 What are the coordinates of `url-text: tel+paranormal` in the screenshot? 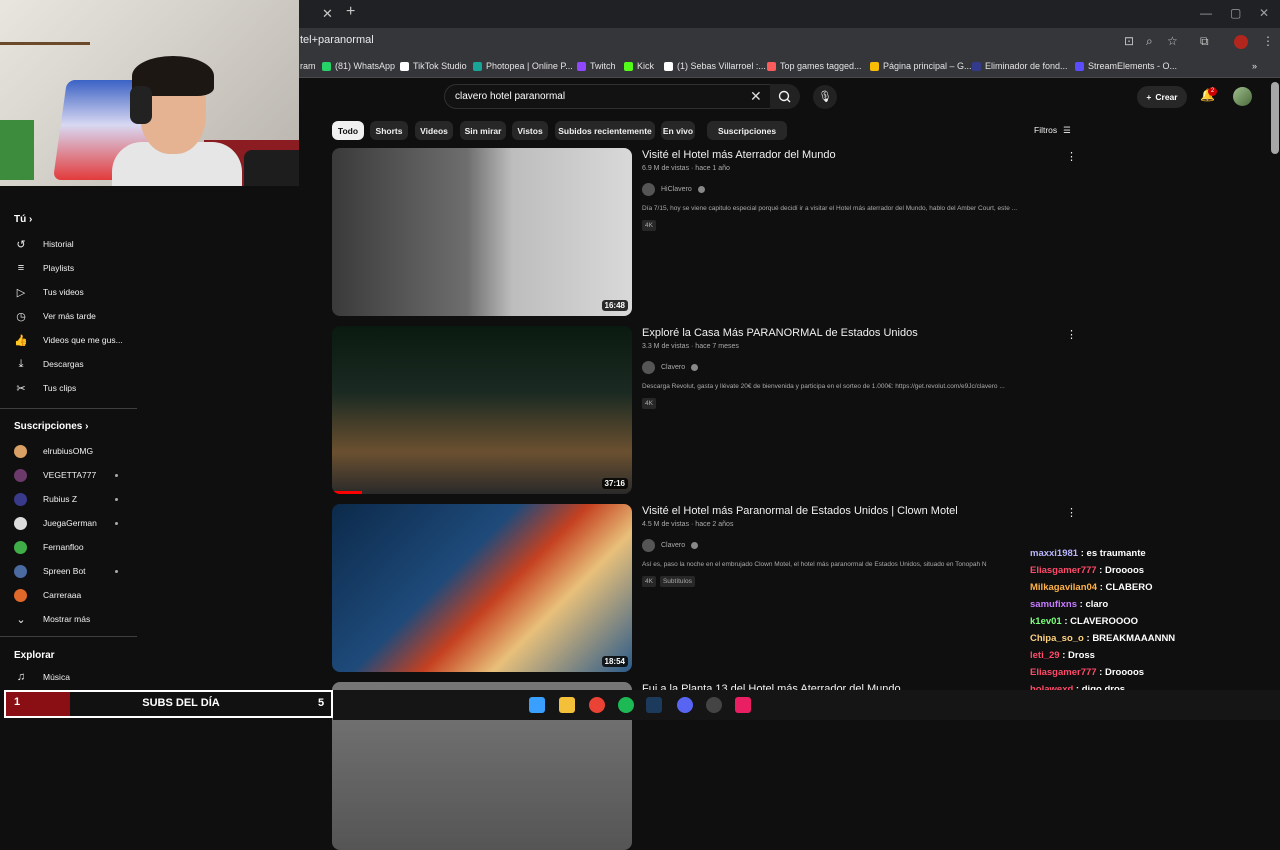 It's located at (337, 40).